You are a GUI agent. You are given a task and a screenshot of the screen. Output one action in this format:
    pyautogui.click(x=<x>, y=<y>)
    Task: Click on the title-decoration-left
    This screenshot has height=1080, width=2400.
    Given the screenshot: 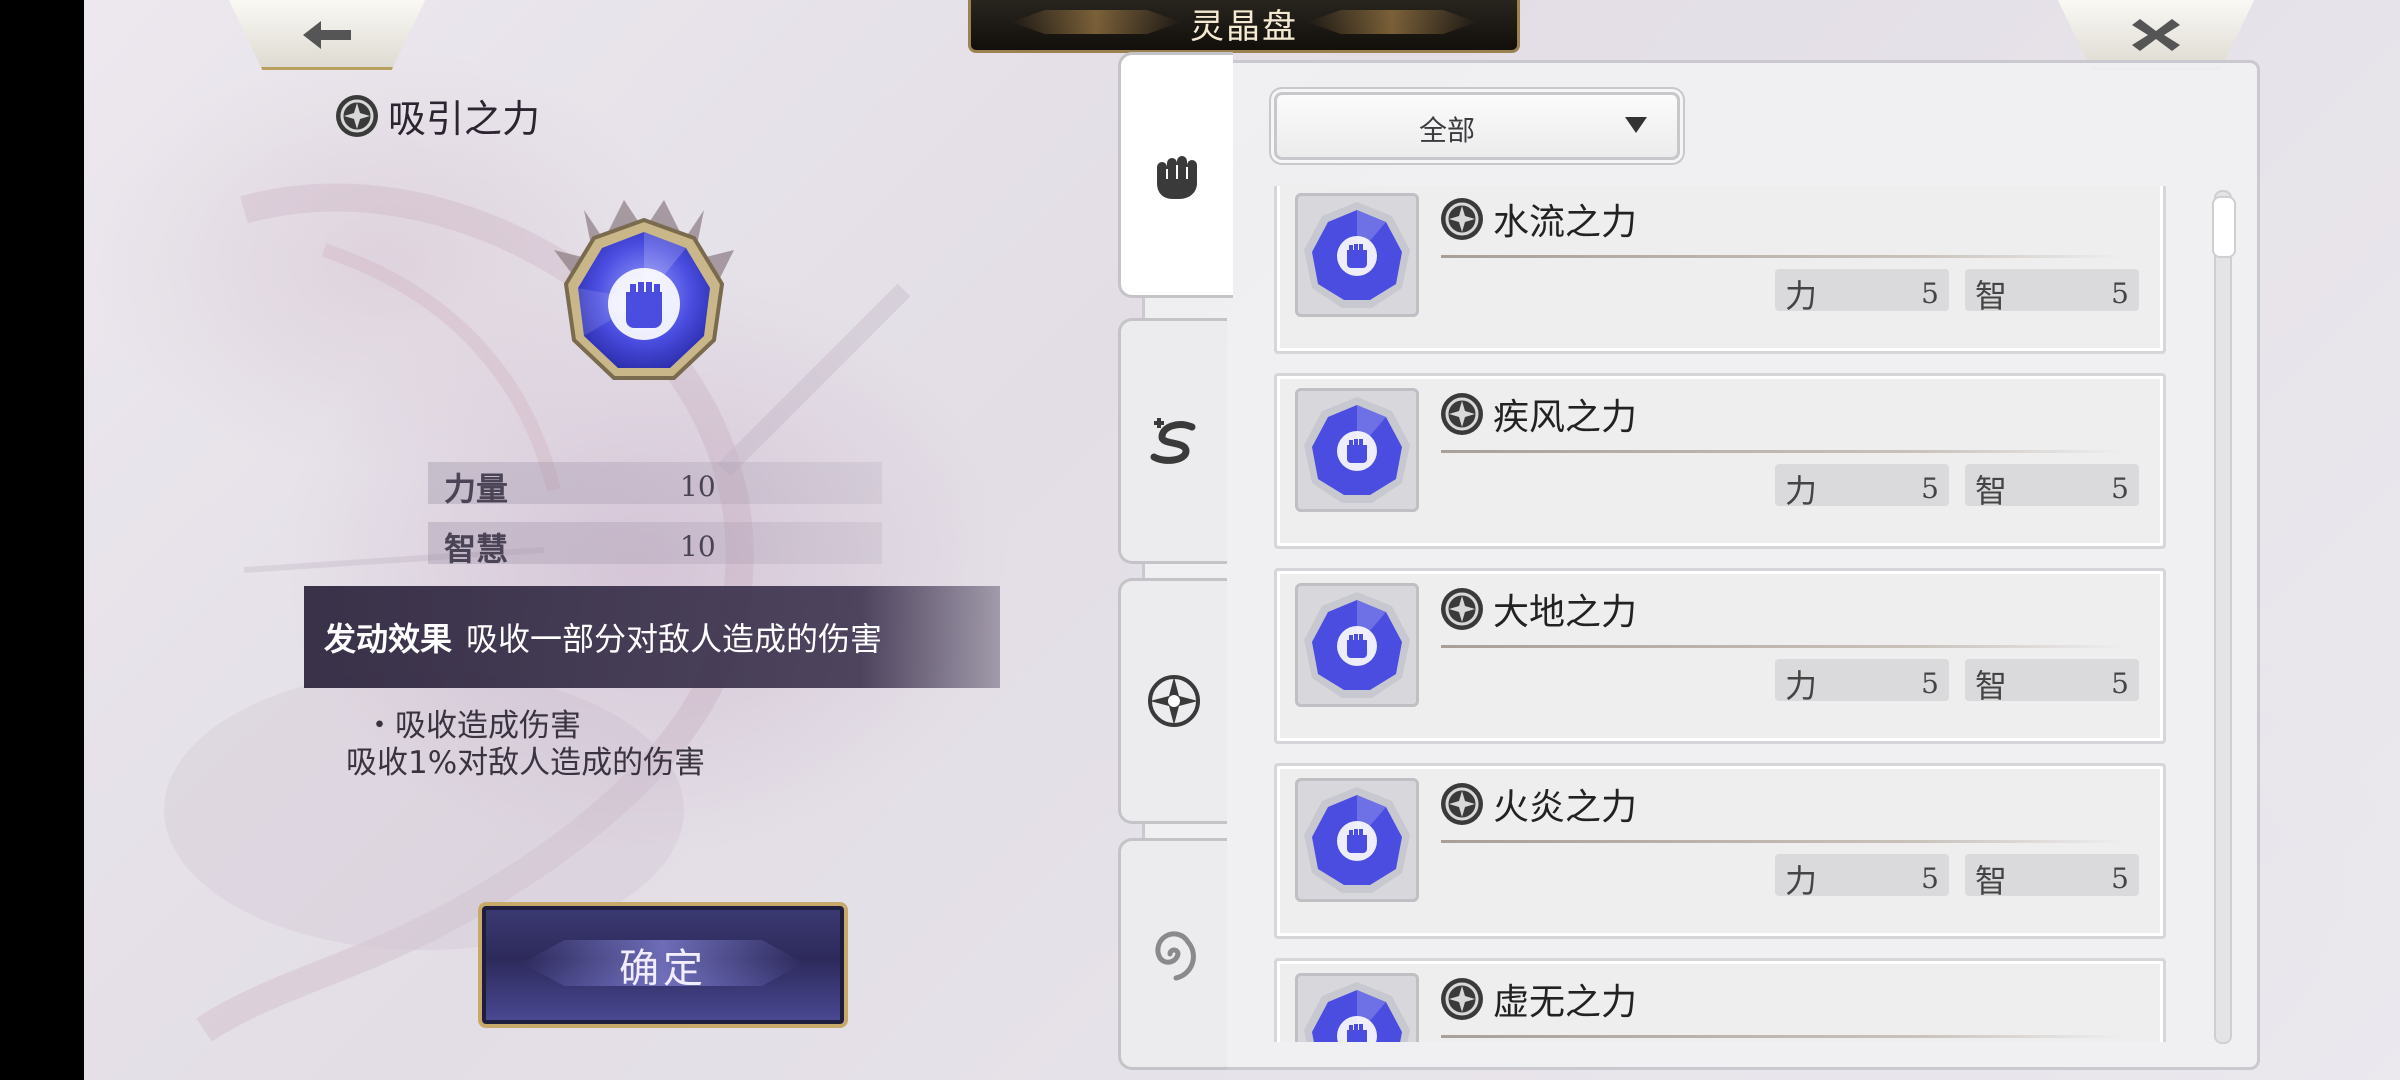 What is the action you would take?
    pyautogui.click(x=1096, y=22)
    